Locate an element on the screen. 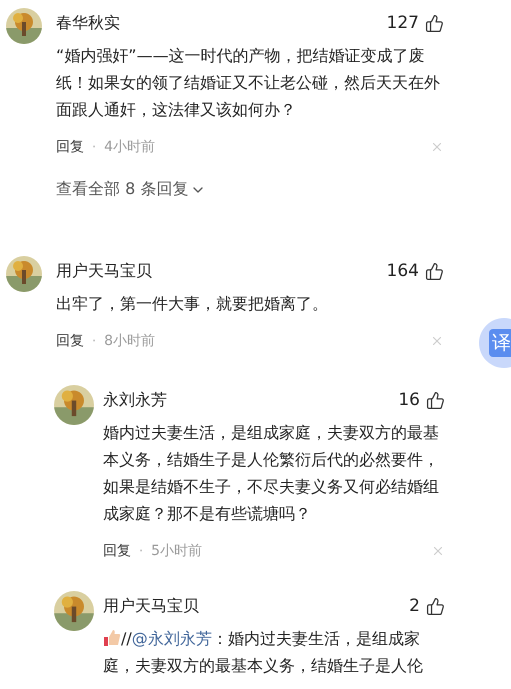  author-name: 春华秋实 is located at coordinates (88, 23).